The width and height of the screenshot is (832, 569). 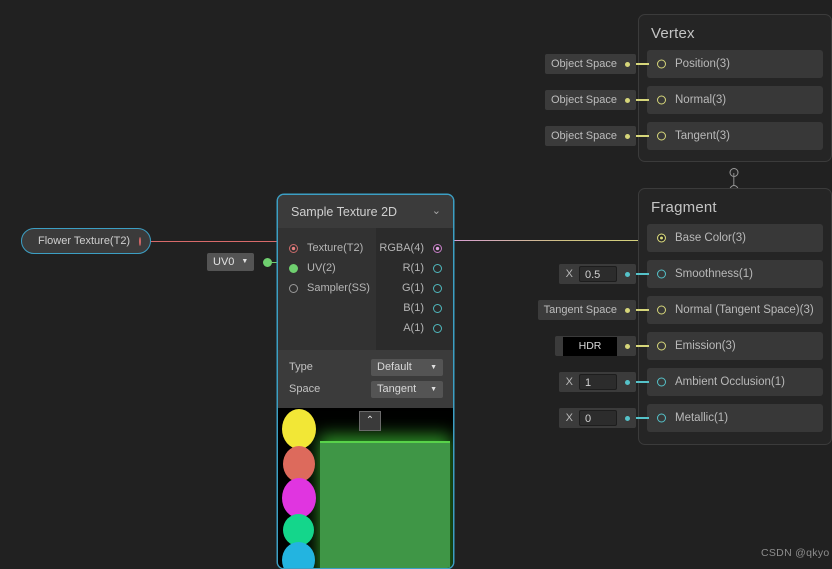 I want to click on smoothness-control: X 0.5, so click(x=603, y=274).